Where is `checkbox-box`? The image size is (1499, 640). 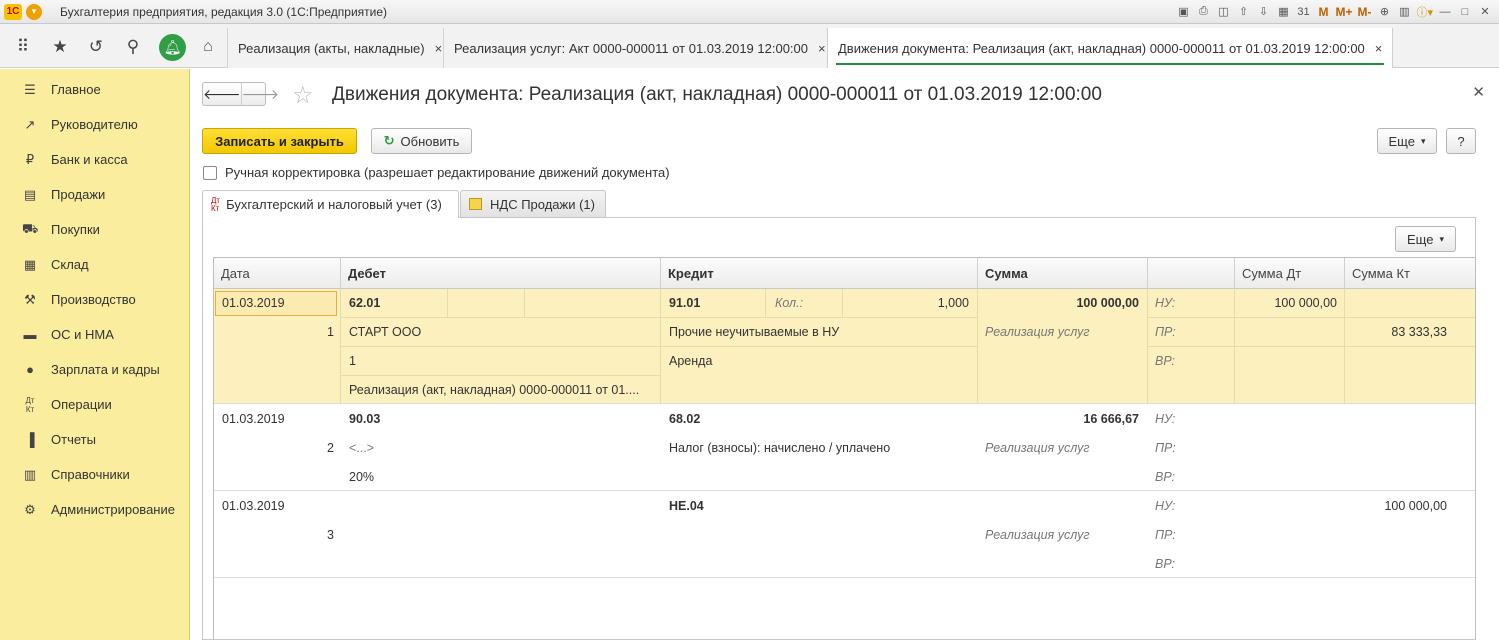
checkbox-box is located at coordinates (210, 172).